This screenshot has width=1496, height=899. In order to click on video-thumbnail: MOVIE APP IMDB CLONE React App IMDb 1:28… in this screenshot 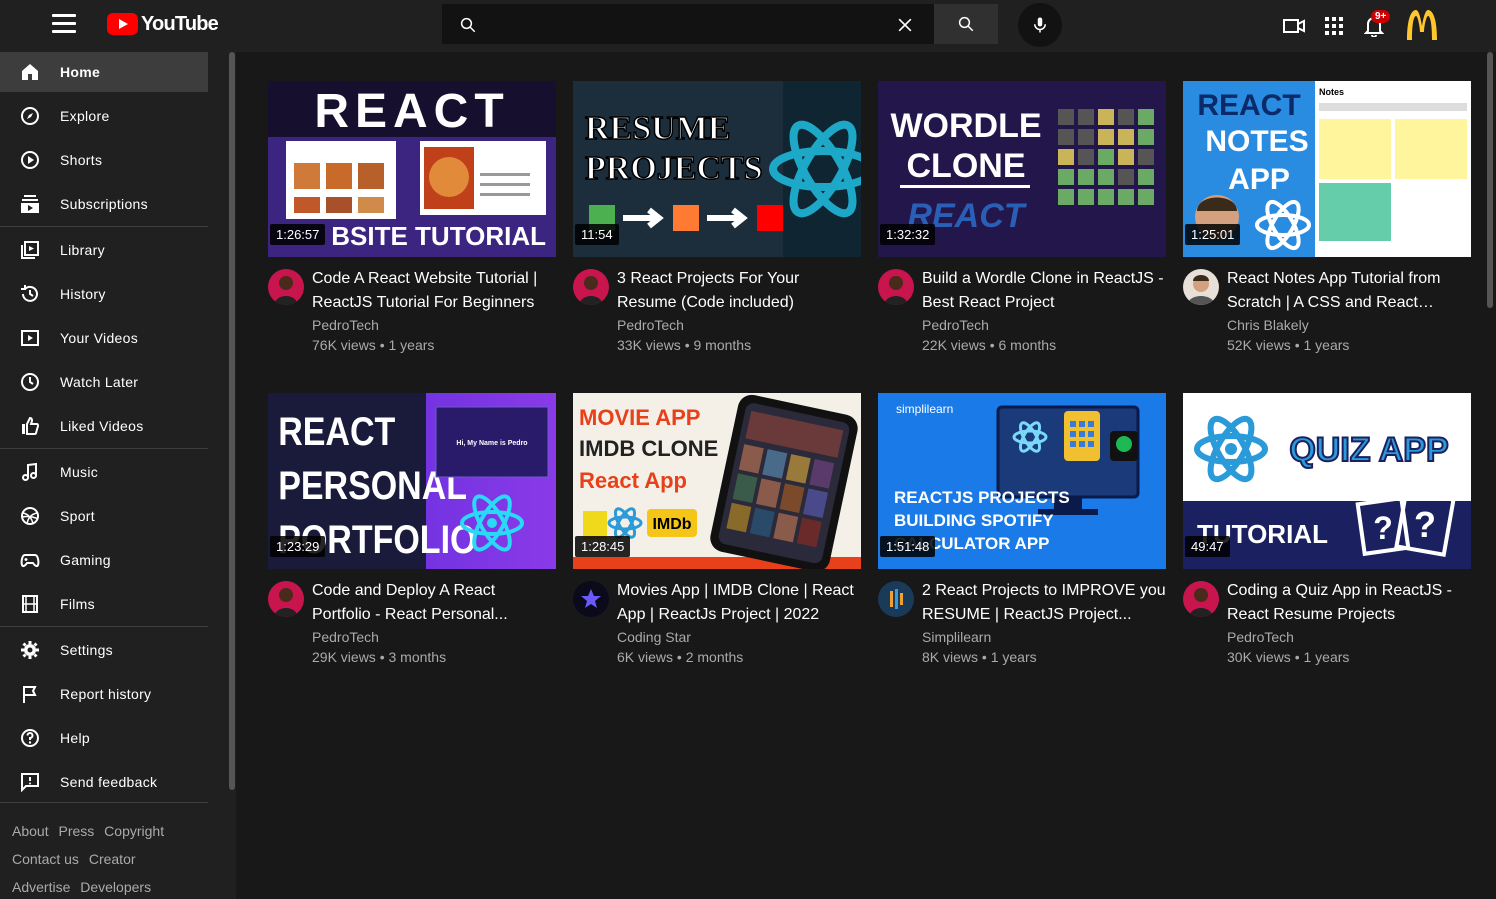, I will do `click(717, 481)`.